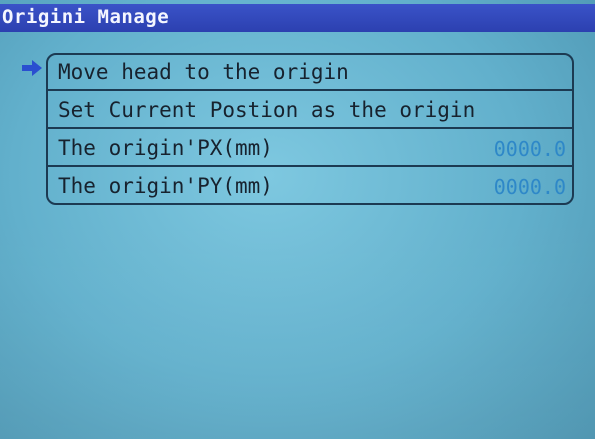 This screenshot has width=595, height=439. I want to click on menu-item-set-origin: Set Current Postion as the origin, so click(310, 110).